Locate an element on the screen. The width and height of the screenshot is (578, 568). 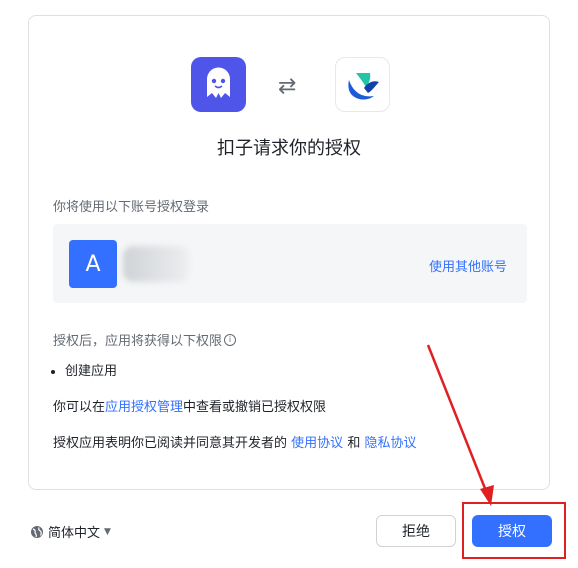
agreement-prefix: 授权应用表明你已阅读并同意其开发者的 is located at coordinates (170, 443).